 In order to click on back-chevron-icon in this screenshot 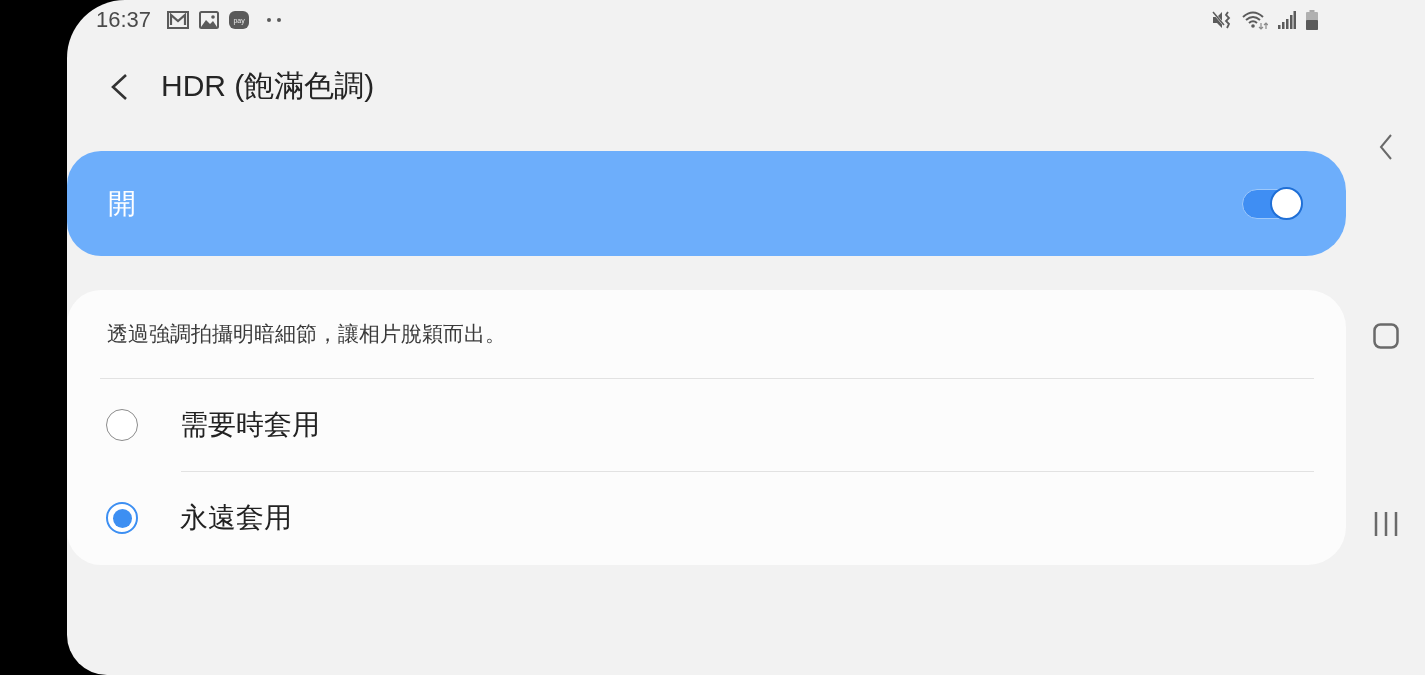, I will do `click(119, 86)`.